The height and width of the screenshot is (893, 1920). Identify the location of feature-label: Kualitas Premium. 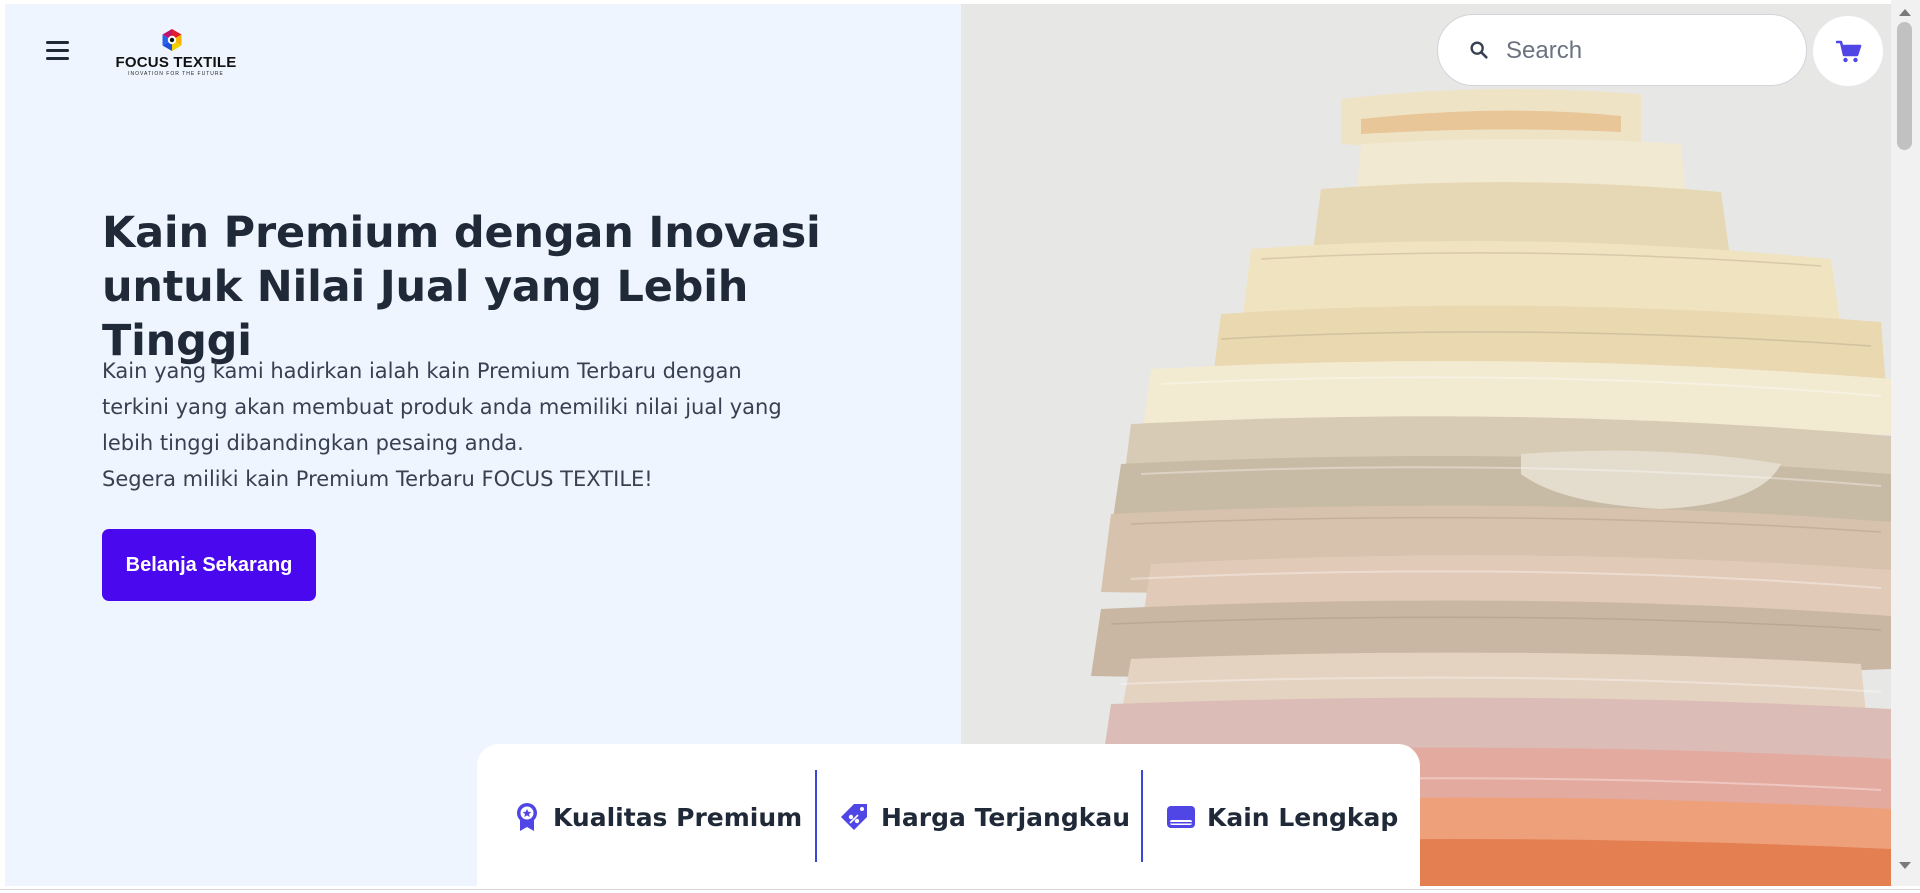
(678, 817).